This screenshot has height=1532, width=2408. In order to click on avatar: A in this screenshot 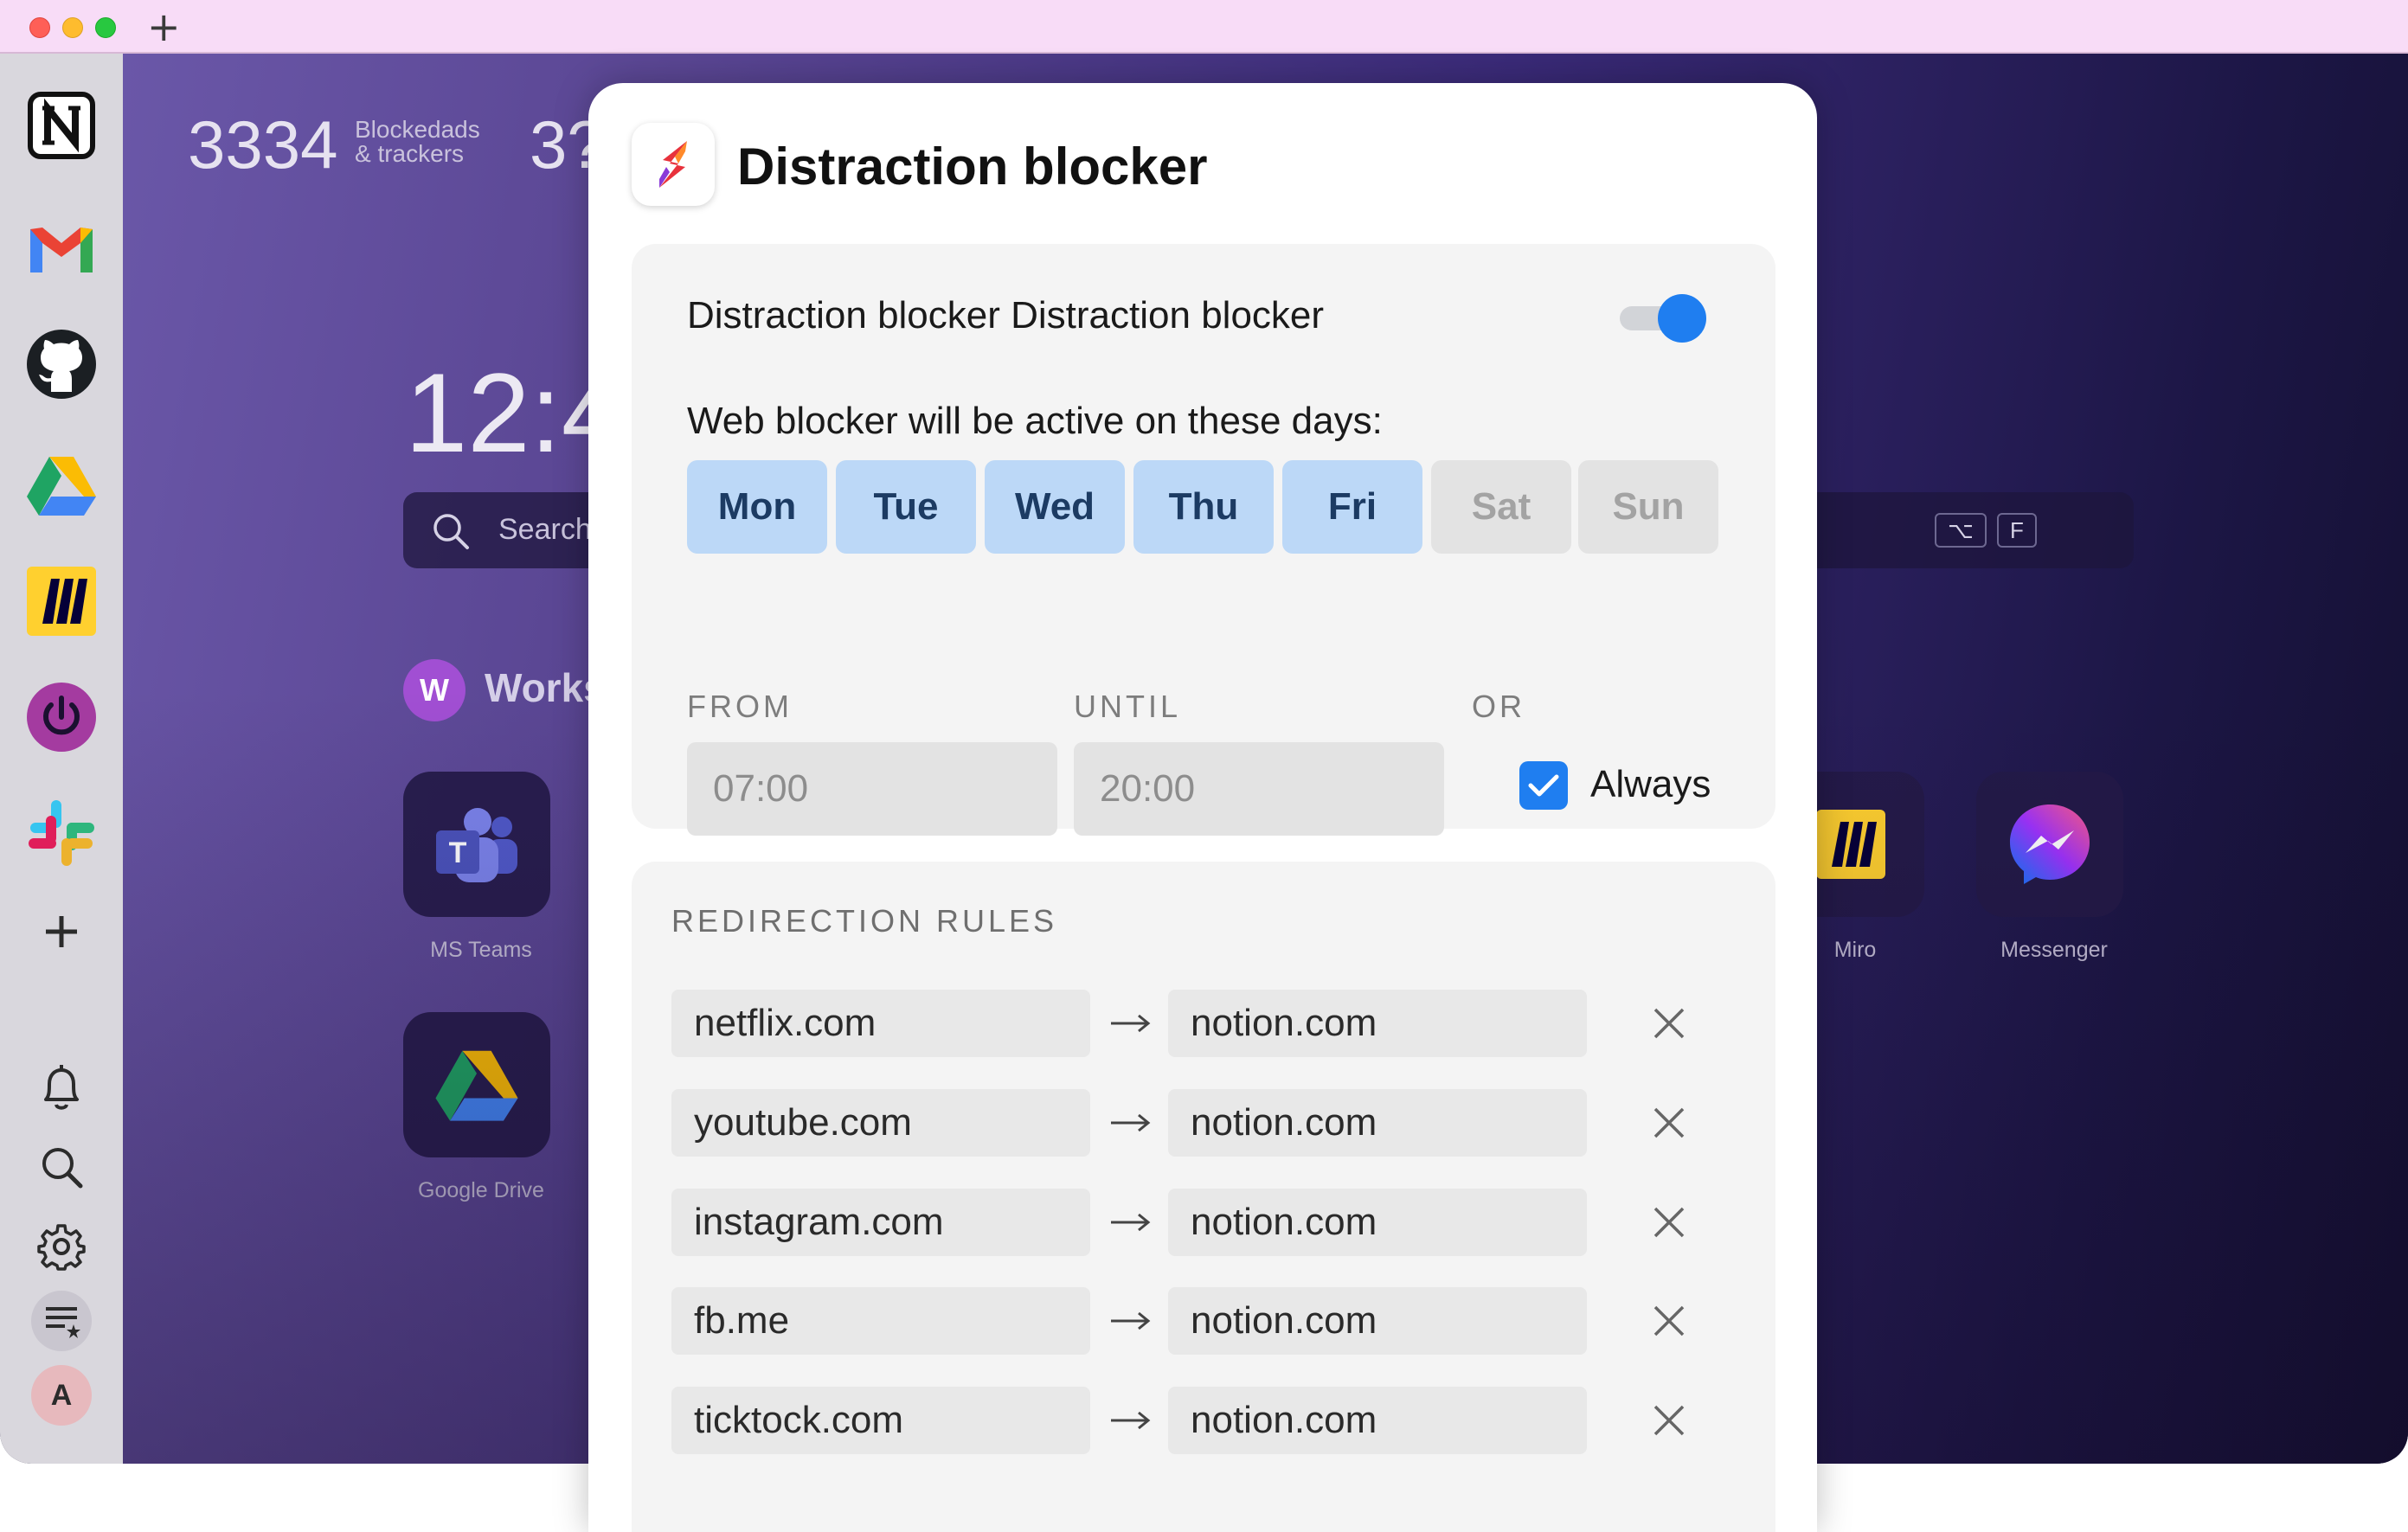, I will do `click(61, 1395)`.